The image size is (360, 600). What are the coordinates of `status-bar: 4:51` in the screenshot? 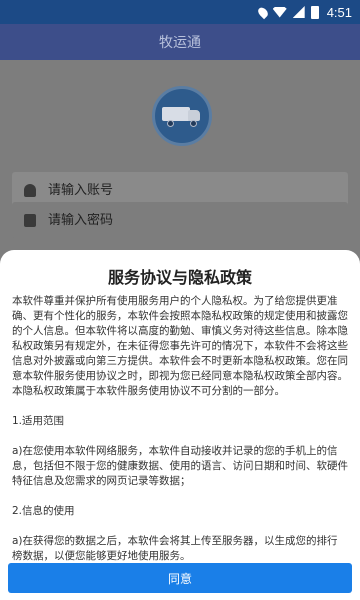 It's located at (180, 12).